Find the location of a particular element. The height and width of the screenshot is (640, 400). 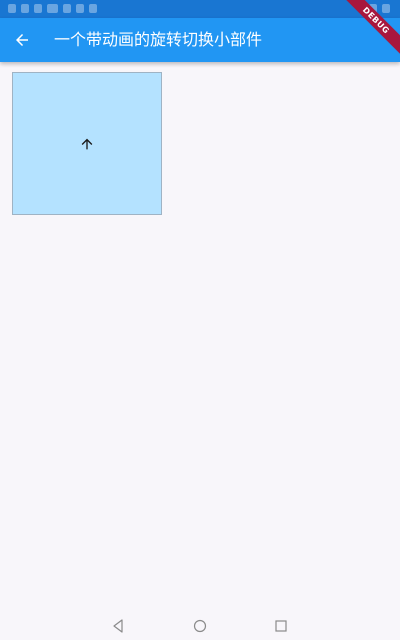

wifi-icon is located at coordinates (52, 8).